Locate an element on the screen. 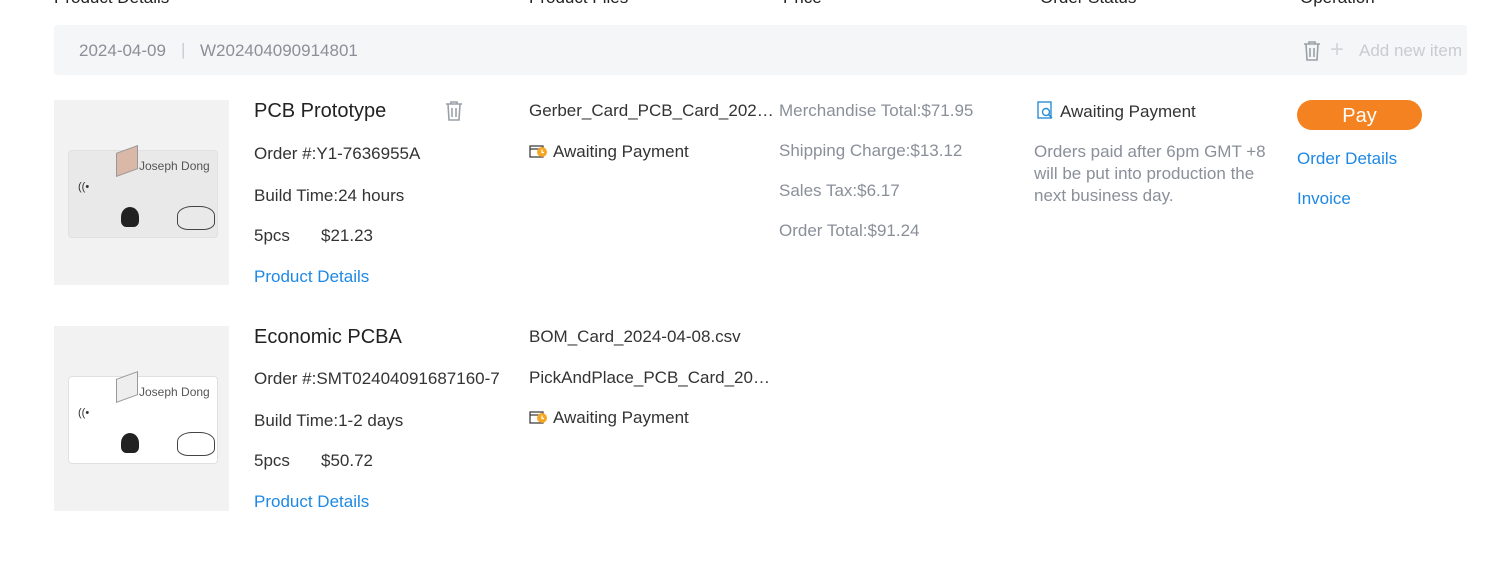  file-link: Gerber_Card_PCB_Card_2024-04-08.zip is located at coordinates (651, 111).